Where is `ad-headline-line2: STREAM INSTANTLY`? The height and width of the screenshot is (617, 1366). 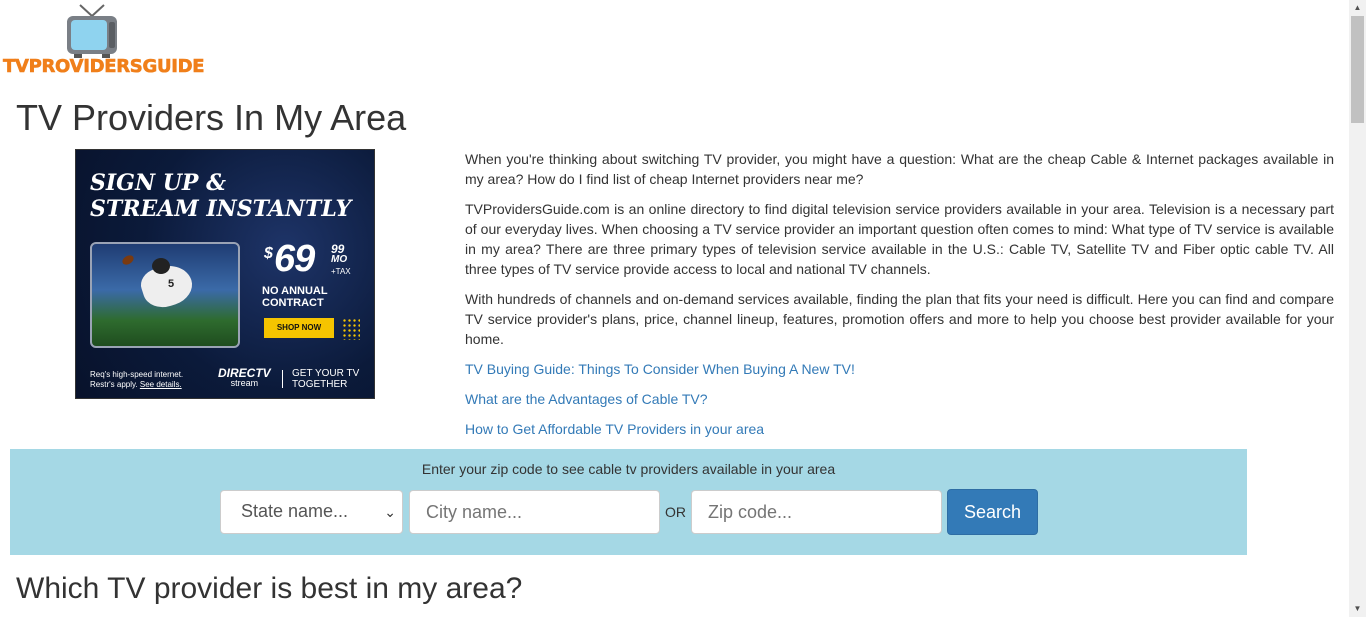 ad-headline-line2: STREAM INSTANTLY is located at coordinates (221, 209).